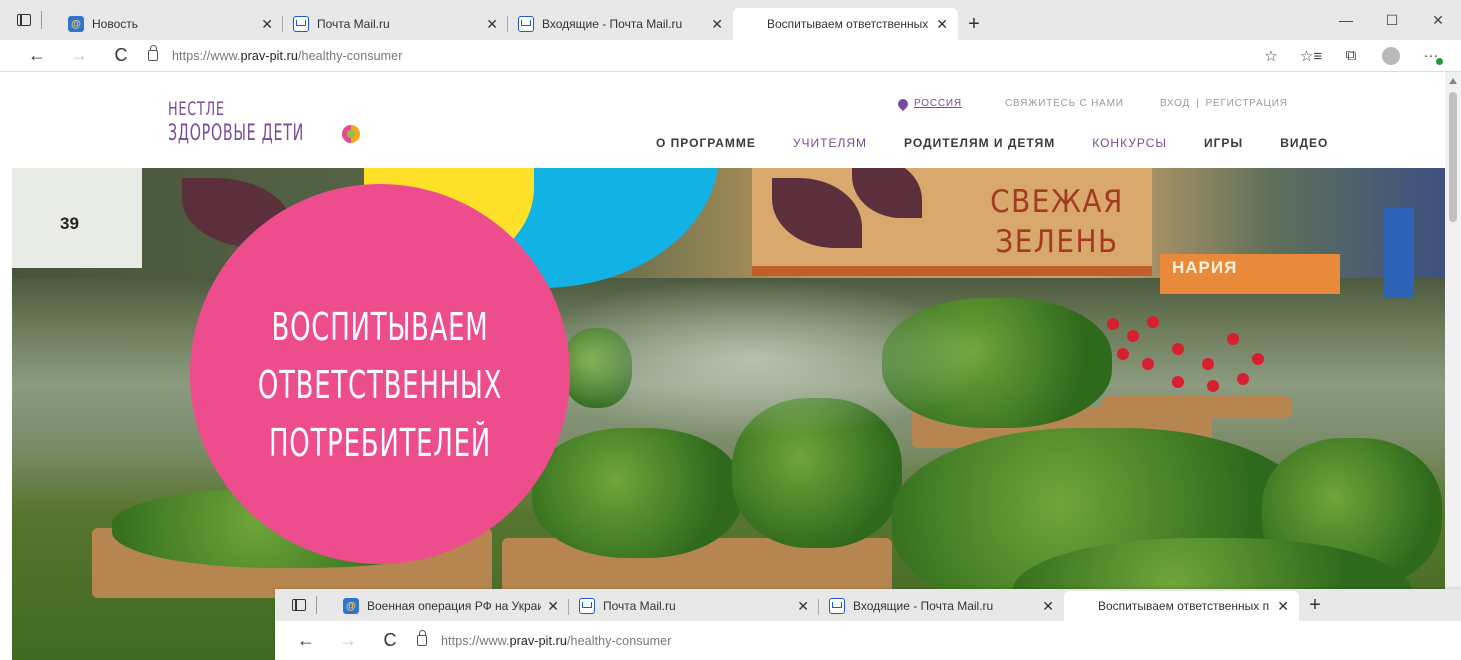 The width and height of the screenshot is (1461, 660). I want to click on browser-tab-news: Военная операция РФ на Украи ✕, so click(451, 606).